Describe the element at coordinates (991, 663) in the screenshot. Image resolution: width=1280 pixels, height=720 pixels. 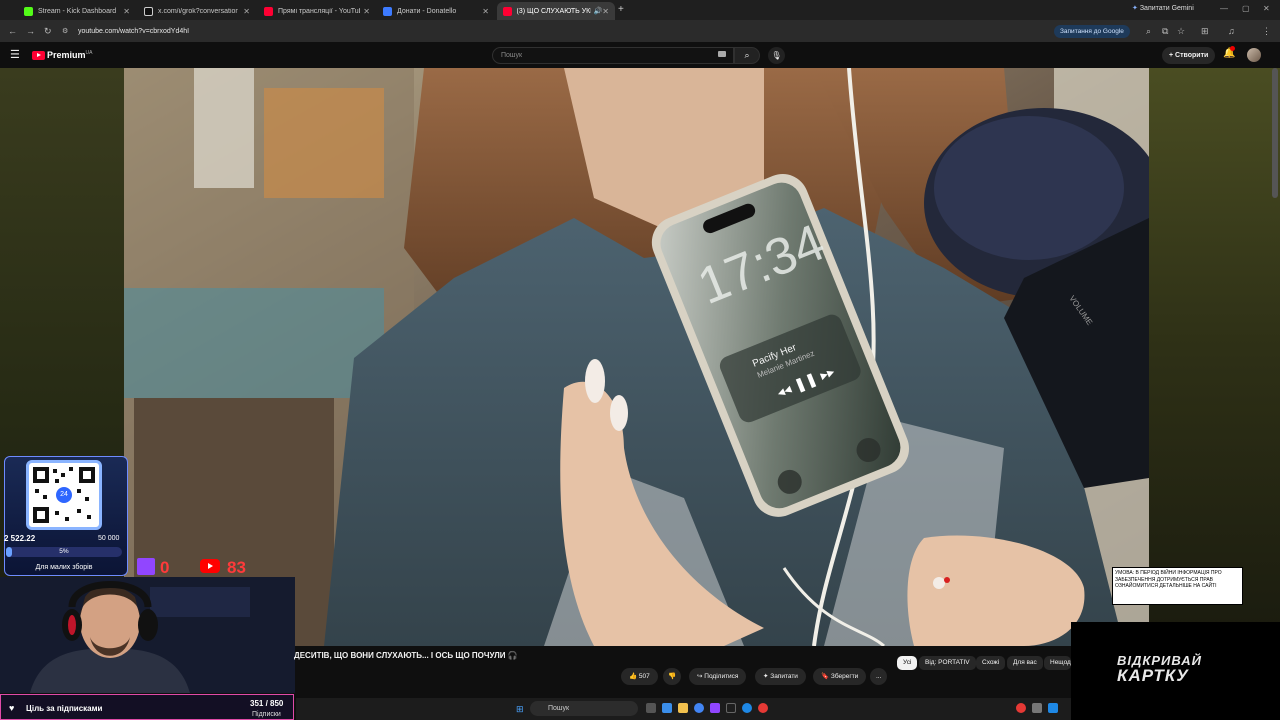
I see `chip-related: Схожі` at that location.